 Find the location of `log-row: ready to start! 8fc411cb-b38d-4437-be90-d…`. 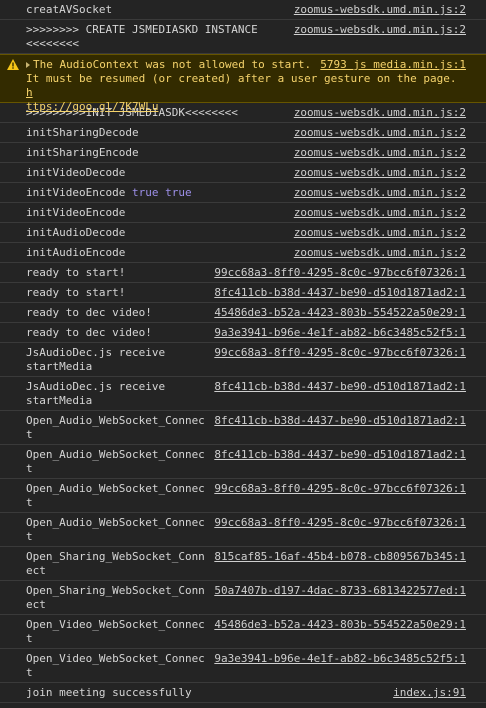

log-row: ready to start! 8fc411cb-b38d-4437-be90-d… is located at coordinates (243, 293).